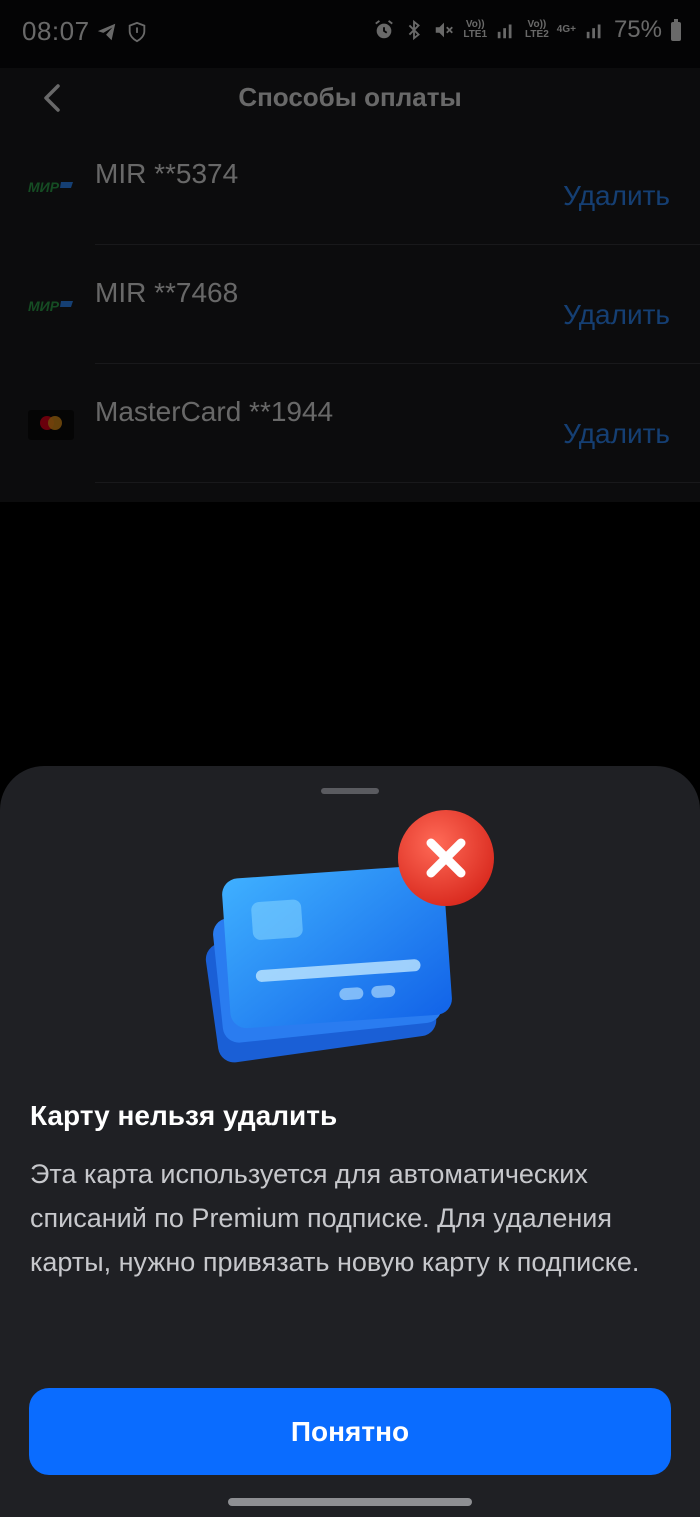 This screenshot has height=1517, width=700. I want to click on nav-bar: Способы оплаты, so click(350, 97).